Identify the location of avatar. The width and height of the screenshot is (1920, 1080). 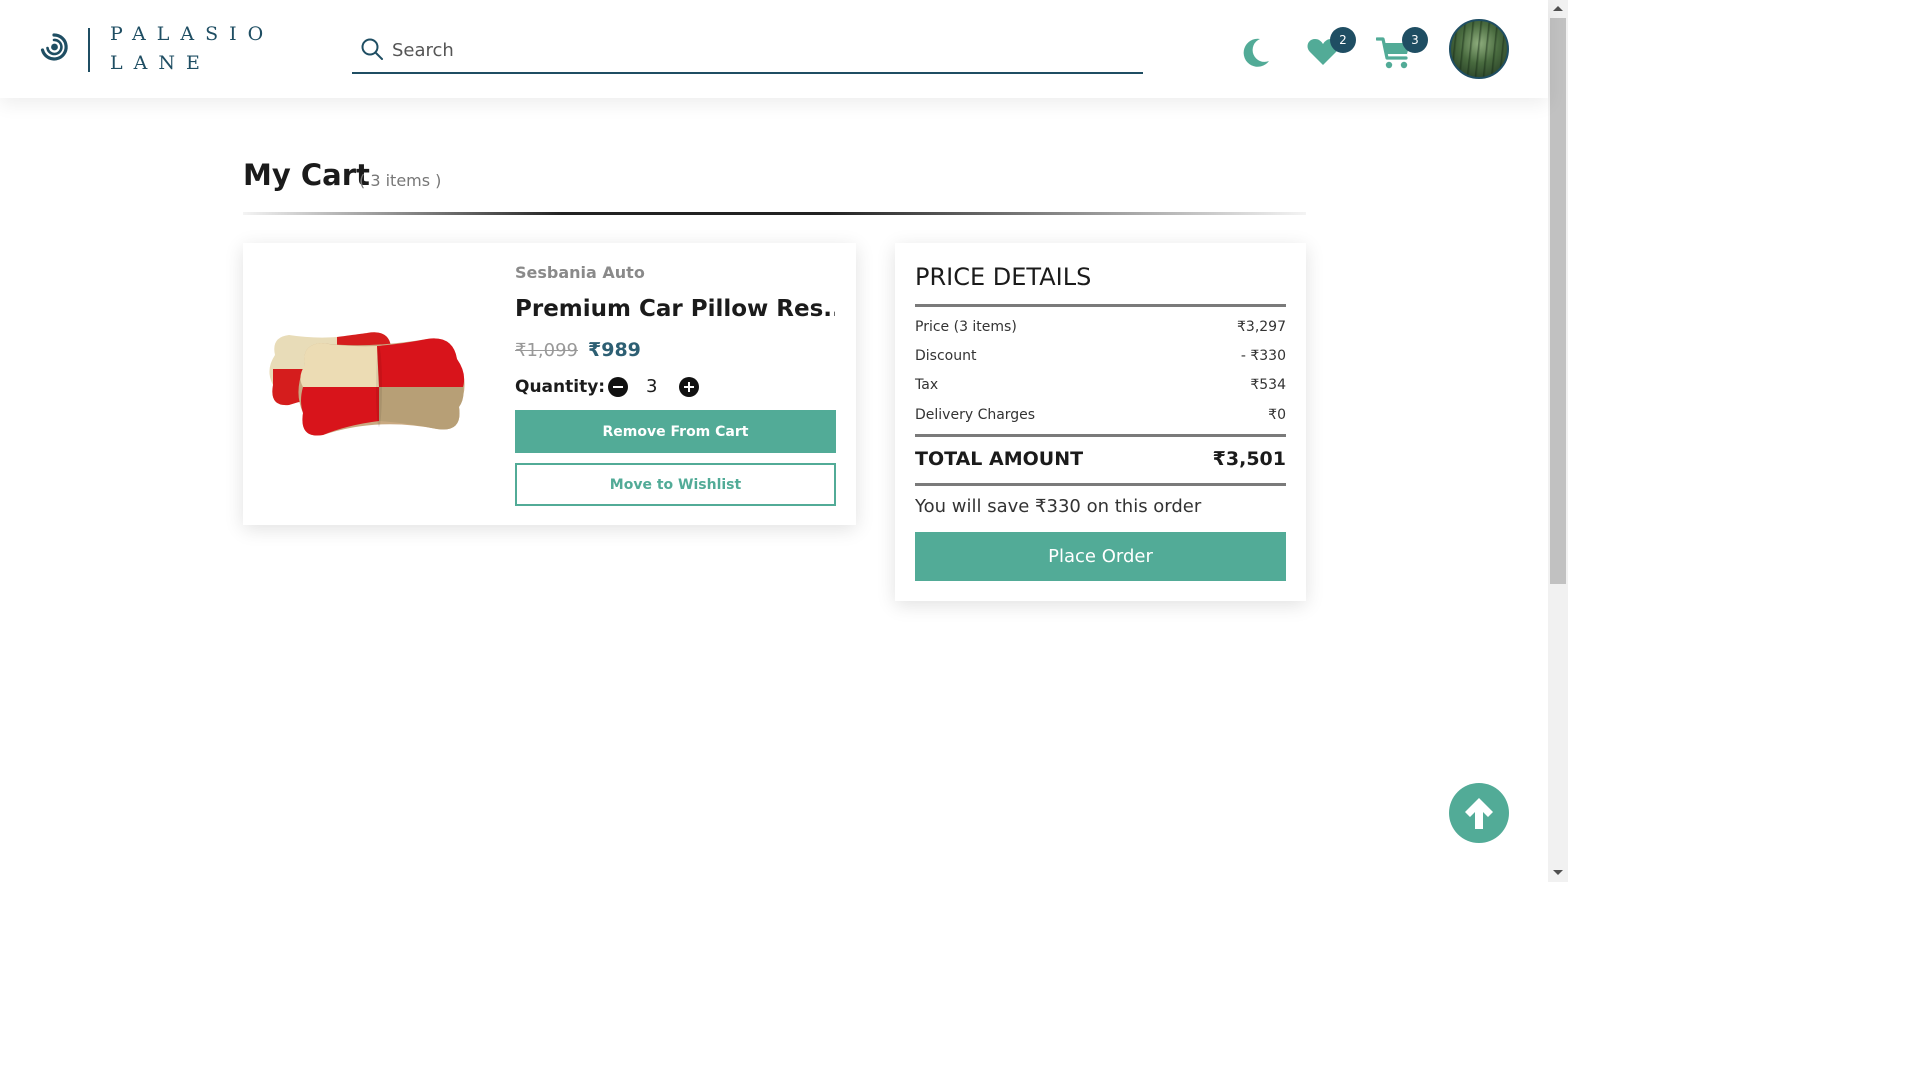
(1479, 49).